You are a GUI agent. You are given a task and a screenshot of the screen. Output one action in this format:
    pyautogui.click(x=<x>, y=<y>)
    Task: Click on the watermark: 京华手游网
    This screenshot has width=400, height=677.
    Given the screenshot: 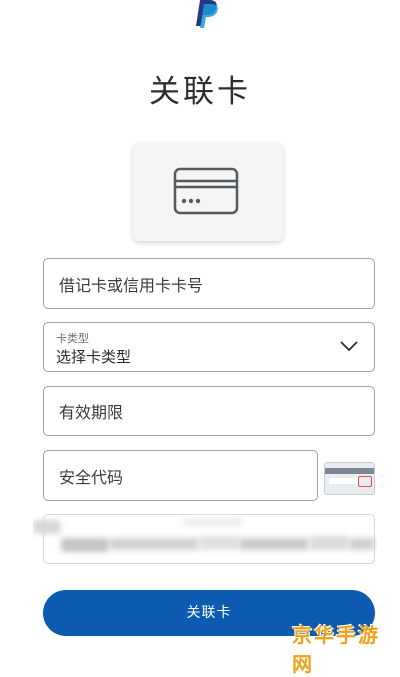 What is the action you would take?
    pyautogui.click(x=336, y=649)
    